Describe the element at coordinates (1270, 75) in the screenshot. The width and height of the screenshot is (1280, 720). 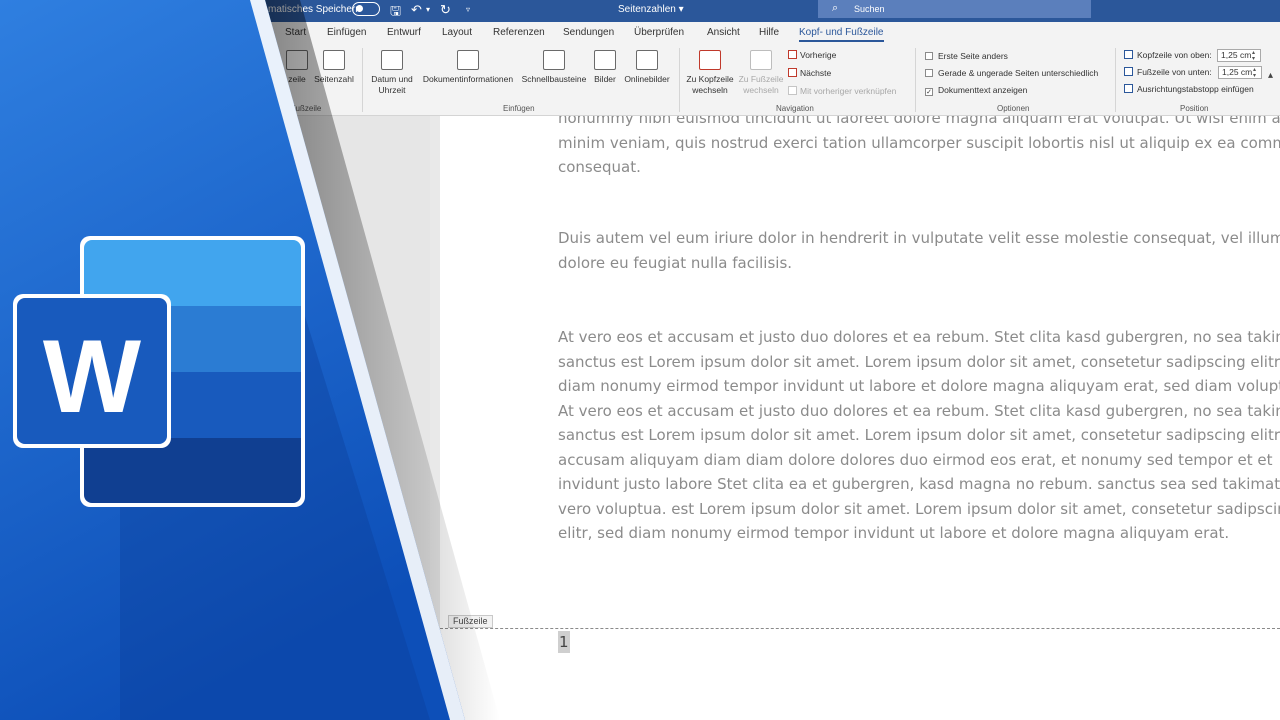
I see `collapse-ribbon-icon: ▴` at that location.